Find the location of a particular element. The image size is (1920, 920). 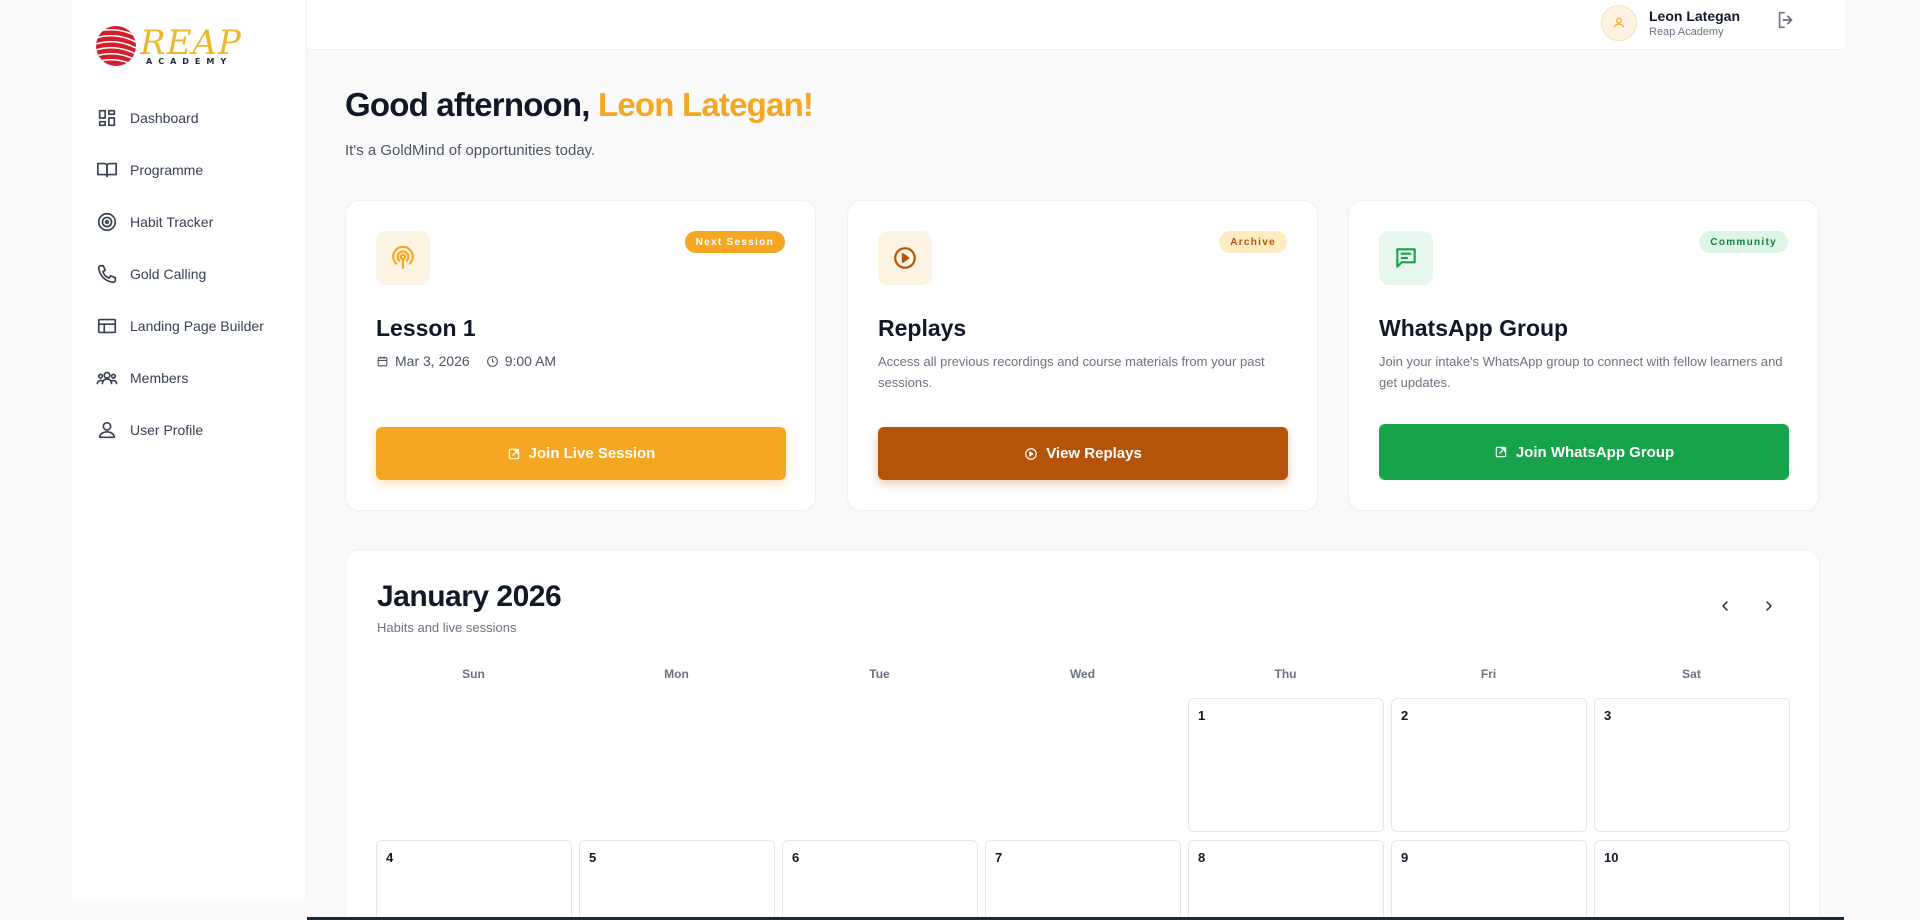

chevron-right-icon is located at coordinates (1769, 606).